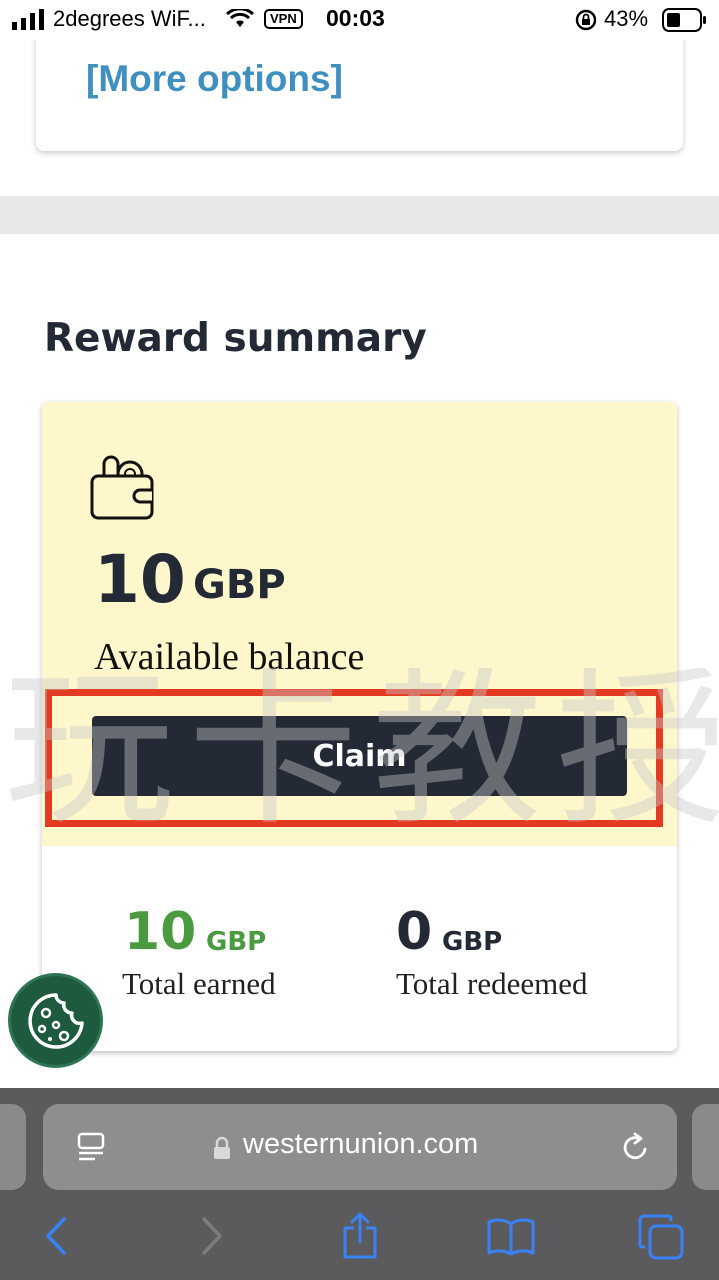 The height and width of the screenshot is (1280, 719). What do you see at coordinates (222, 1147) in the screenshot?
I see `lock-icon` at bounding box center [222, 1147].